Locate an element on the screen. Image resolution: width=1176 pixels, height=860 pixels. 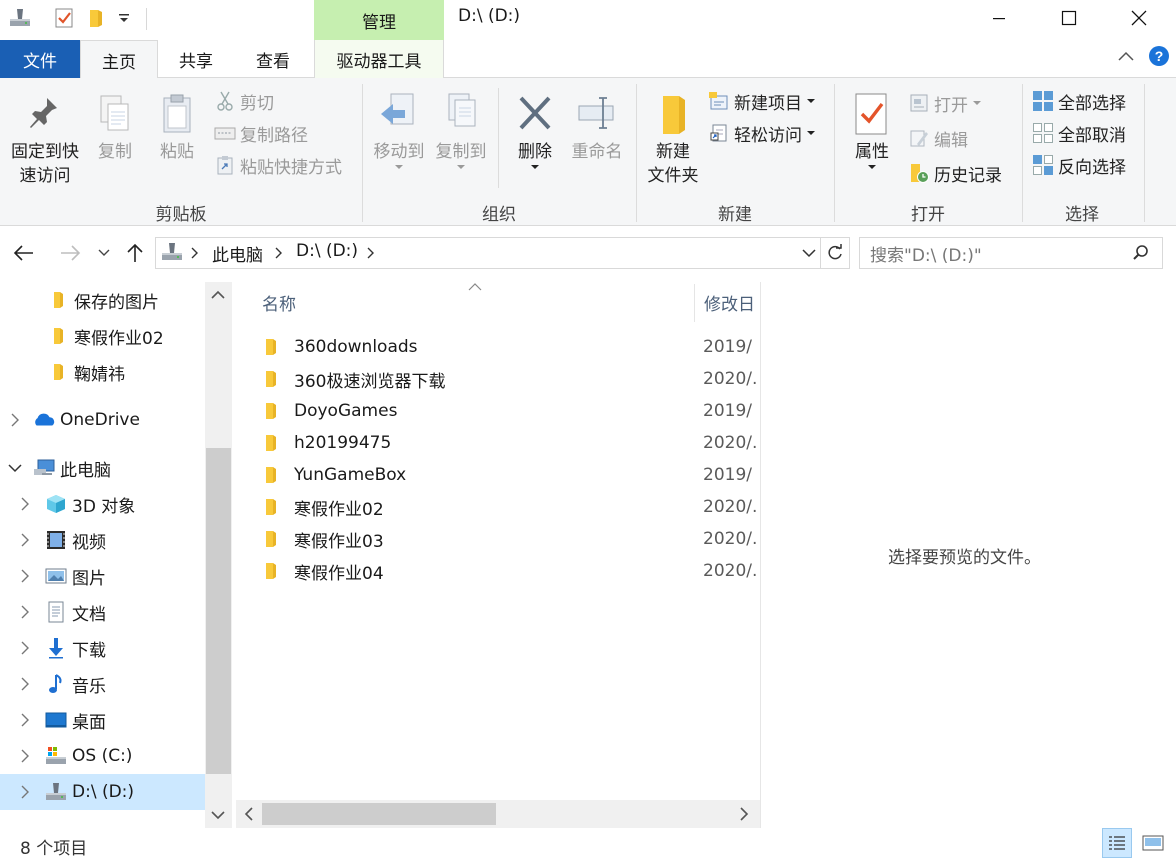
open-button: 打开 is located at coordinates (945, 103).